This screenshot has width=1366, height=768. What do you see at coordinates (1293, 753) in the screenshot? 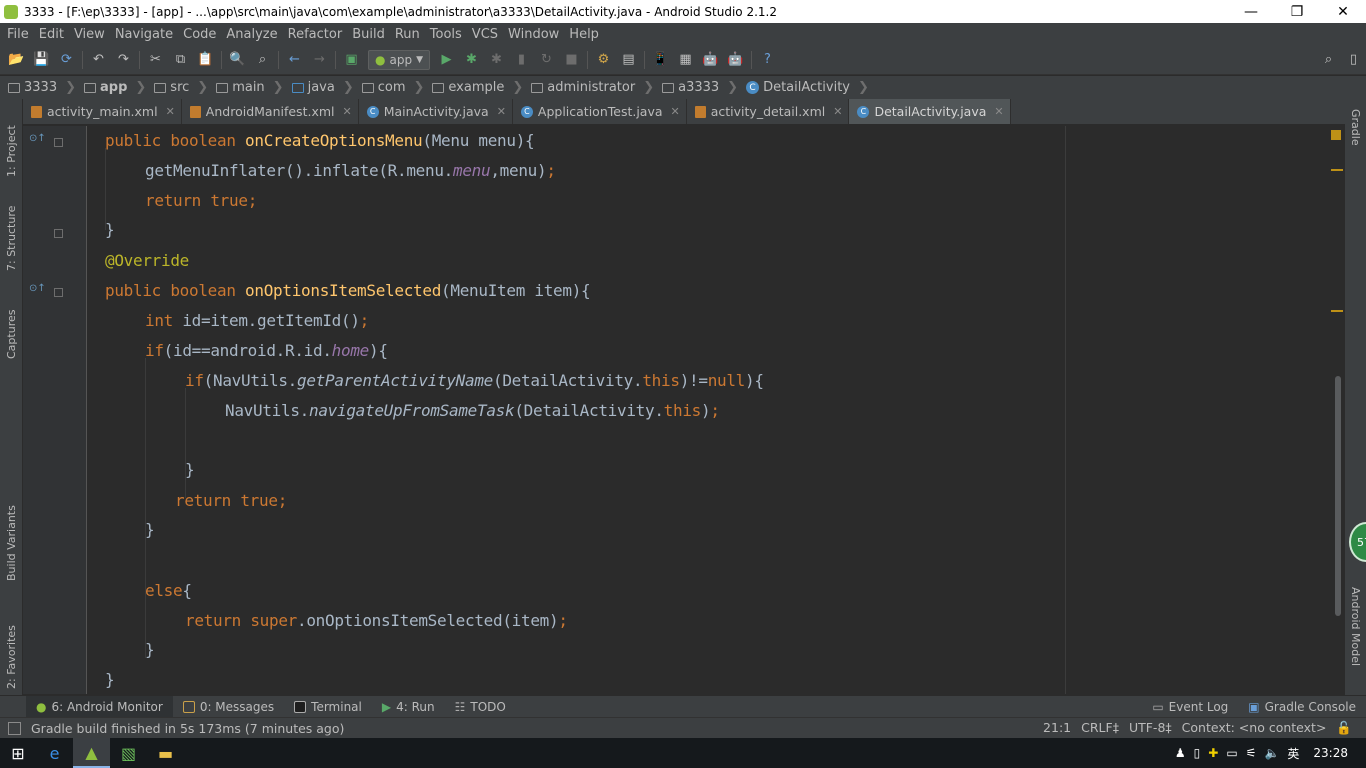
I see `ime-indicator: 英` at bounding box center [1293, 753].